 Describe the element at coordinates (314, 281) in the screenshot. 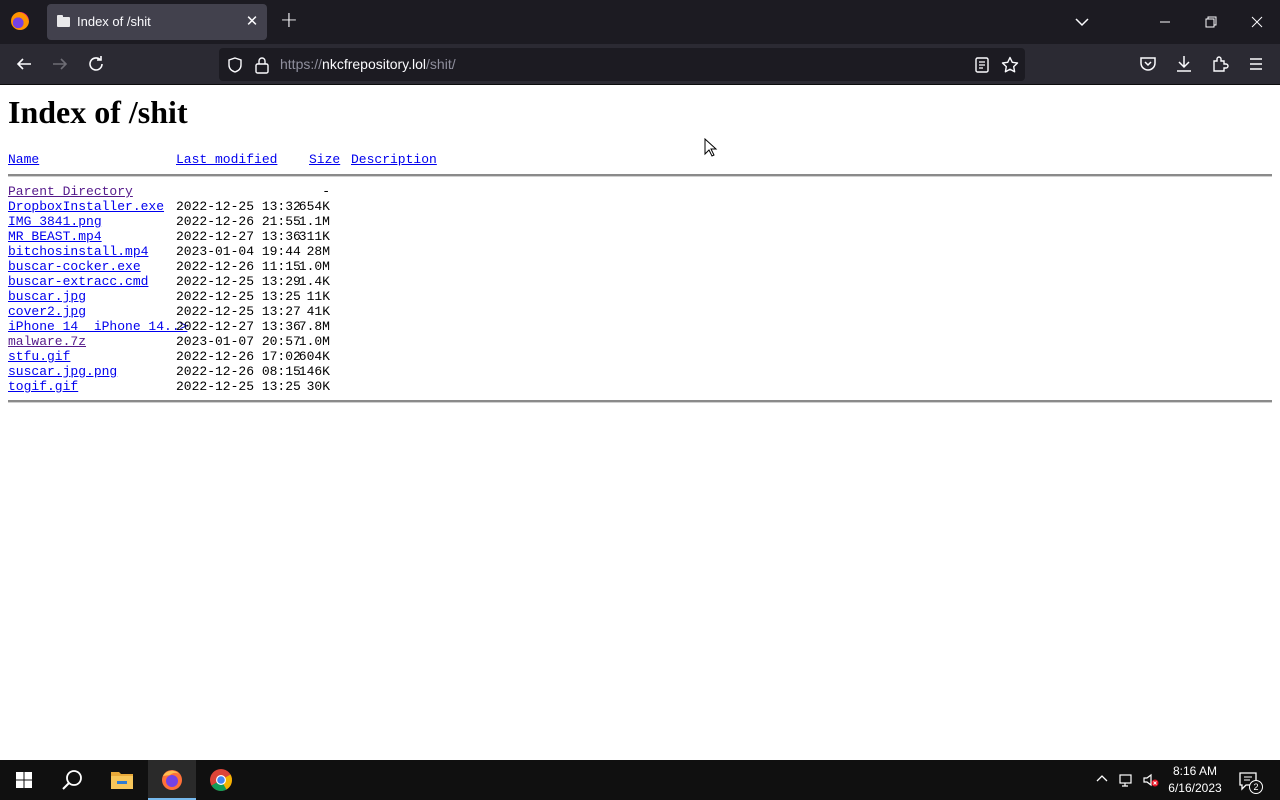

I see `file-size: 1.4K` at that location.